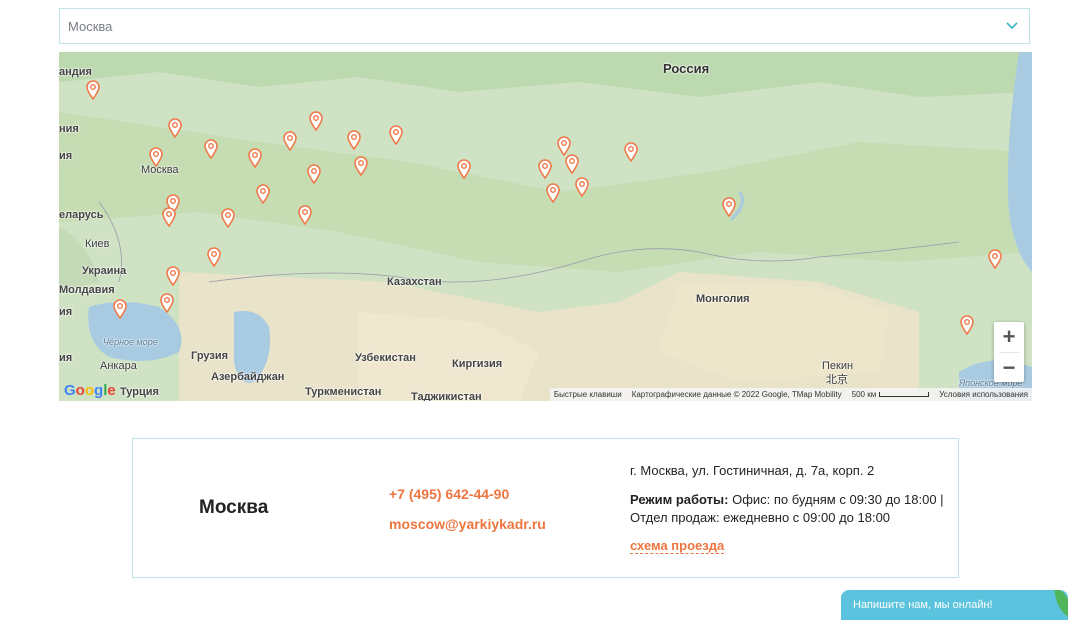  Describe the element at coordinates (679, 499) in the screenshot. I see `office-hours-label: Режим работы:` at that location.